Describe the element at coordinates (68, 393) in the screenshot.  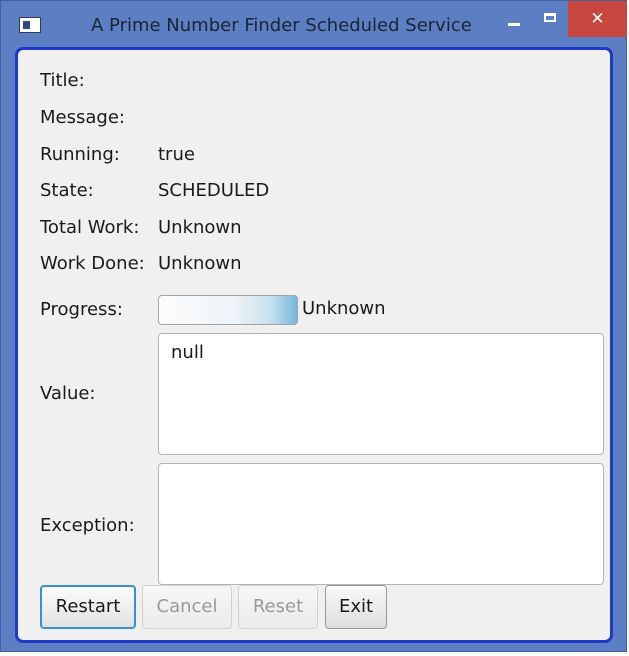
I see `value-label: Value:` at that location.